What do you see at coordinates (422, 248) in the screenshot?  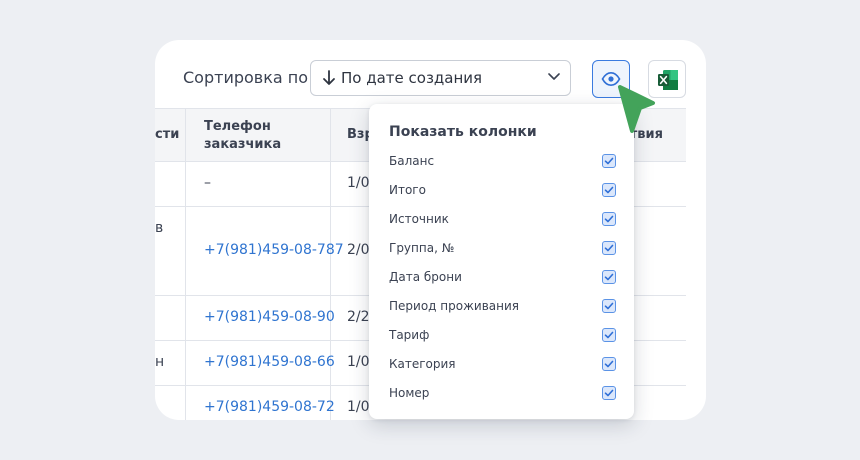 I see `column-option-label: Группа, №` at bounding box center [422, 248].